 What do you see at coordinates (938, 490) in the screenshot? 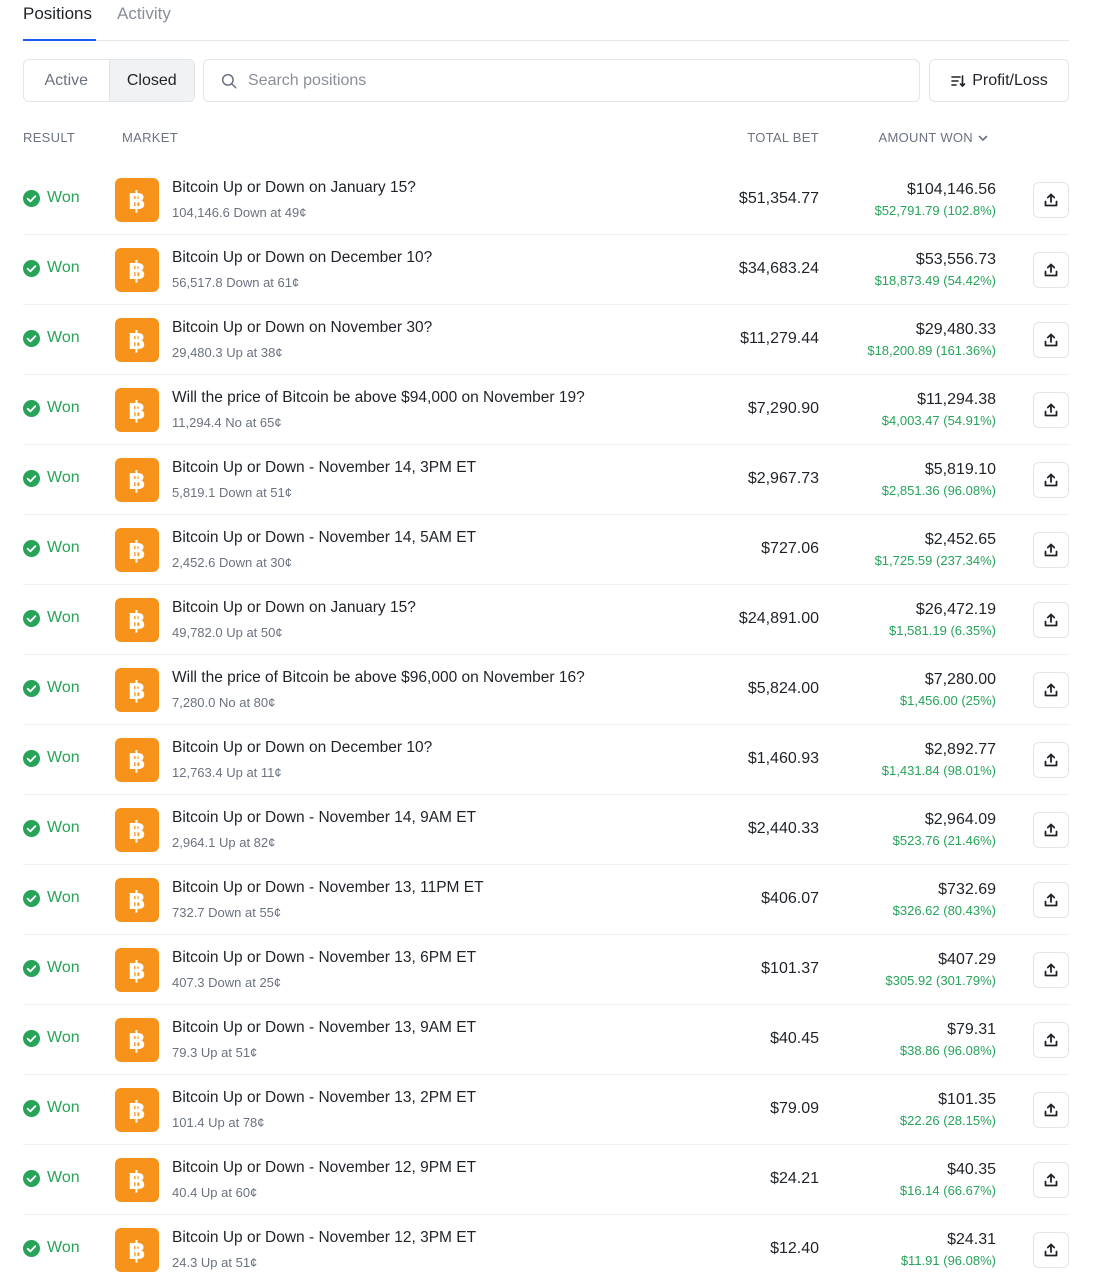
I see `profit-value: $2,851.36 (96.08%)` at bounding box center [938, 490].